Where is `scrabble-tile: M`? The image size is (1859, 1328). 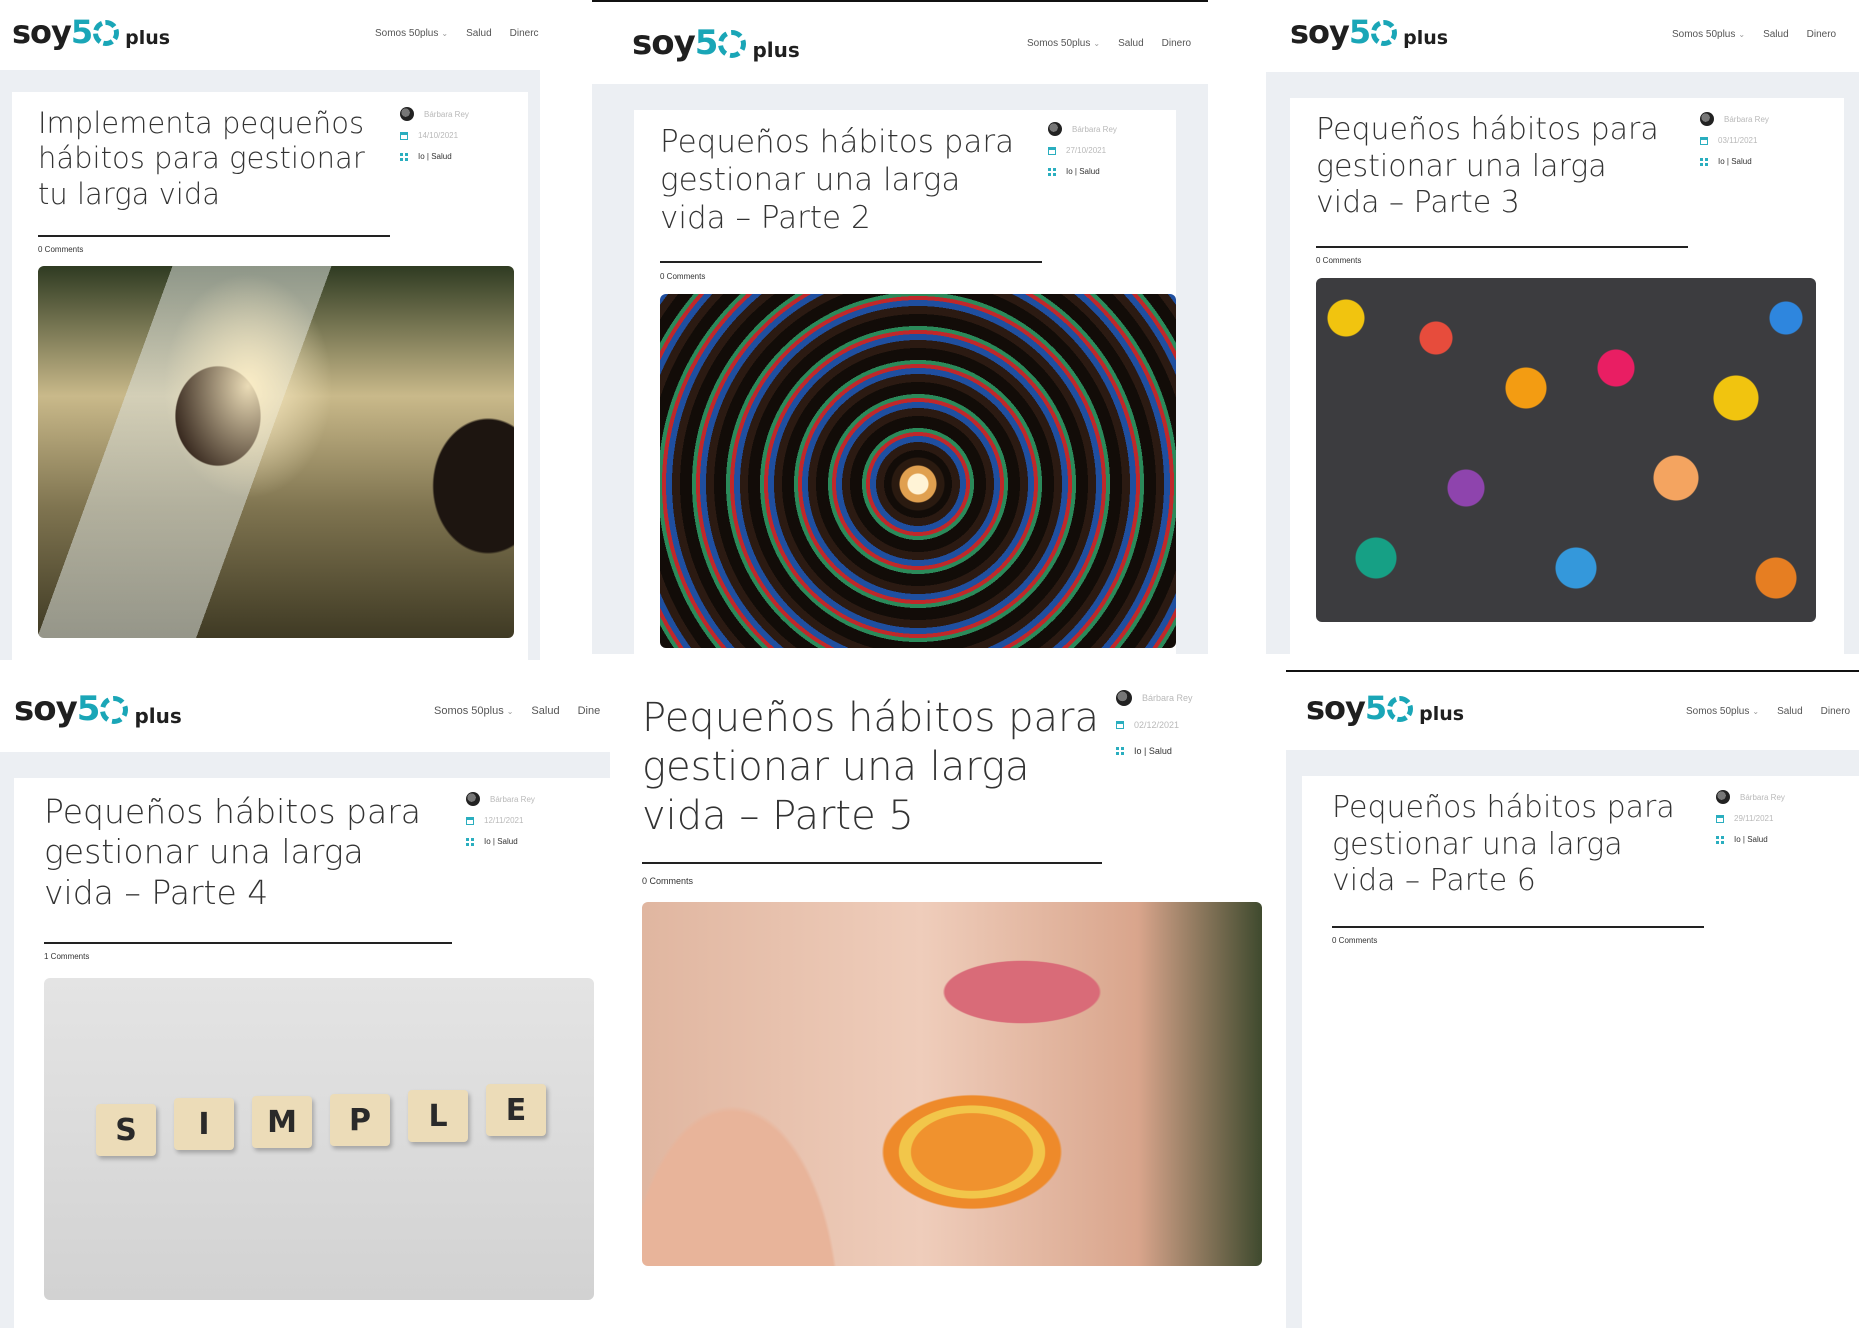 scrabble-tile: M is located at coordinates (282, 1122).